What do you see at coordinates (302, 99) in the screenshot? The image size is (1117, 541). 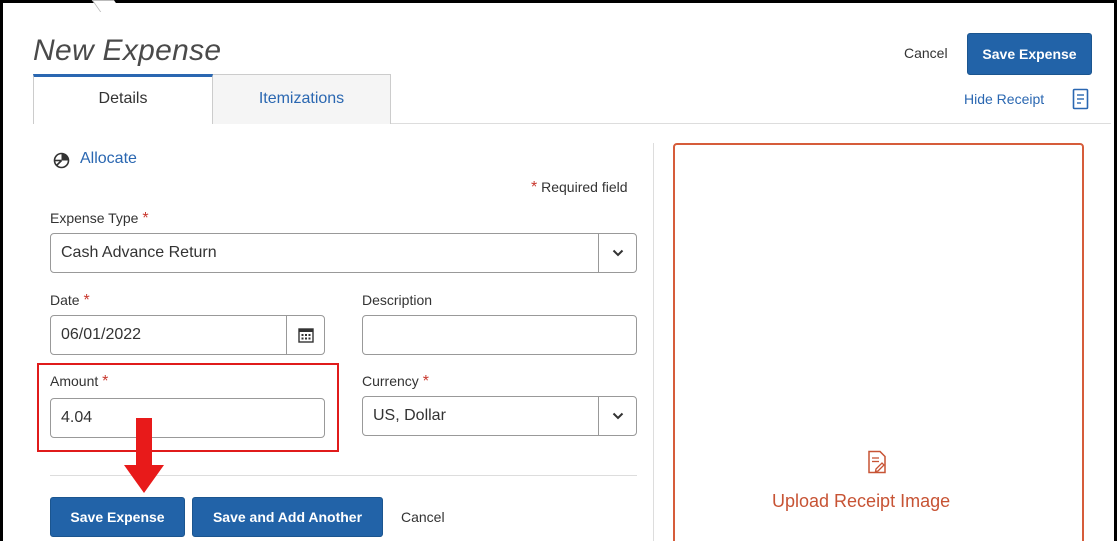 I see `tab-itemizations: Itemizations` at bounding box center [302, 99].